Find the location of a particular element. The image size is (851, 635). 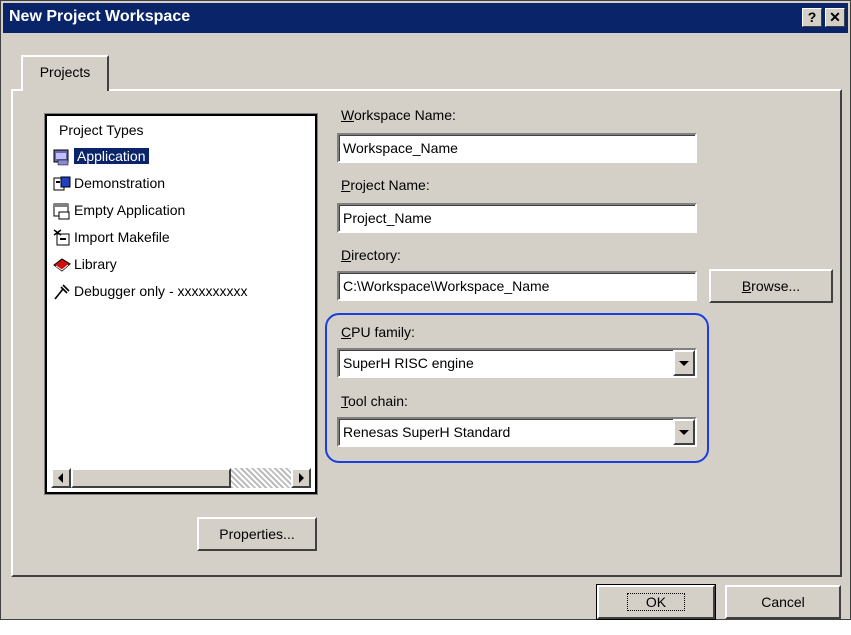

list-item-label: Library is located at coordinates (95, 264).